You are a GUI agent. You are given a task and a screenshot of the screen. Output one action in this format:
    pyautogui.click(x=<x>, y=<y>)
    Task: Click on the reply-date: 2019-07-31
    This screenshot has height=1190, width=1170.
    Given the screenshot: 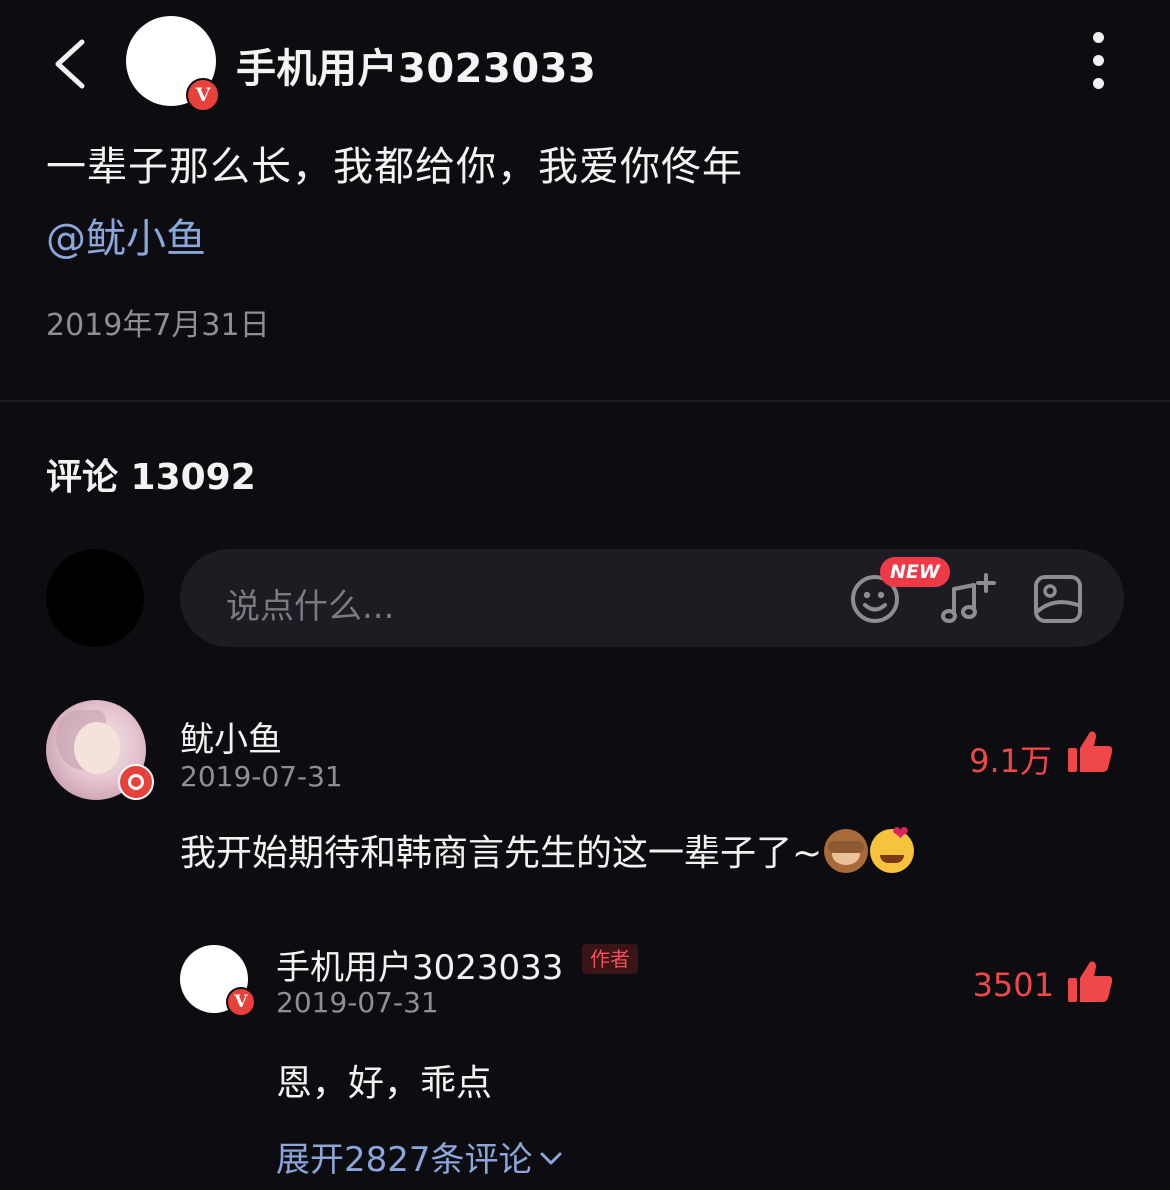 What is the action you would take?
    pyautogui.click(x=357, y=1002)
    